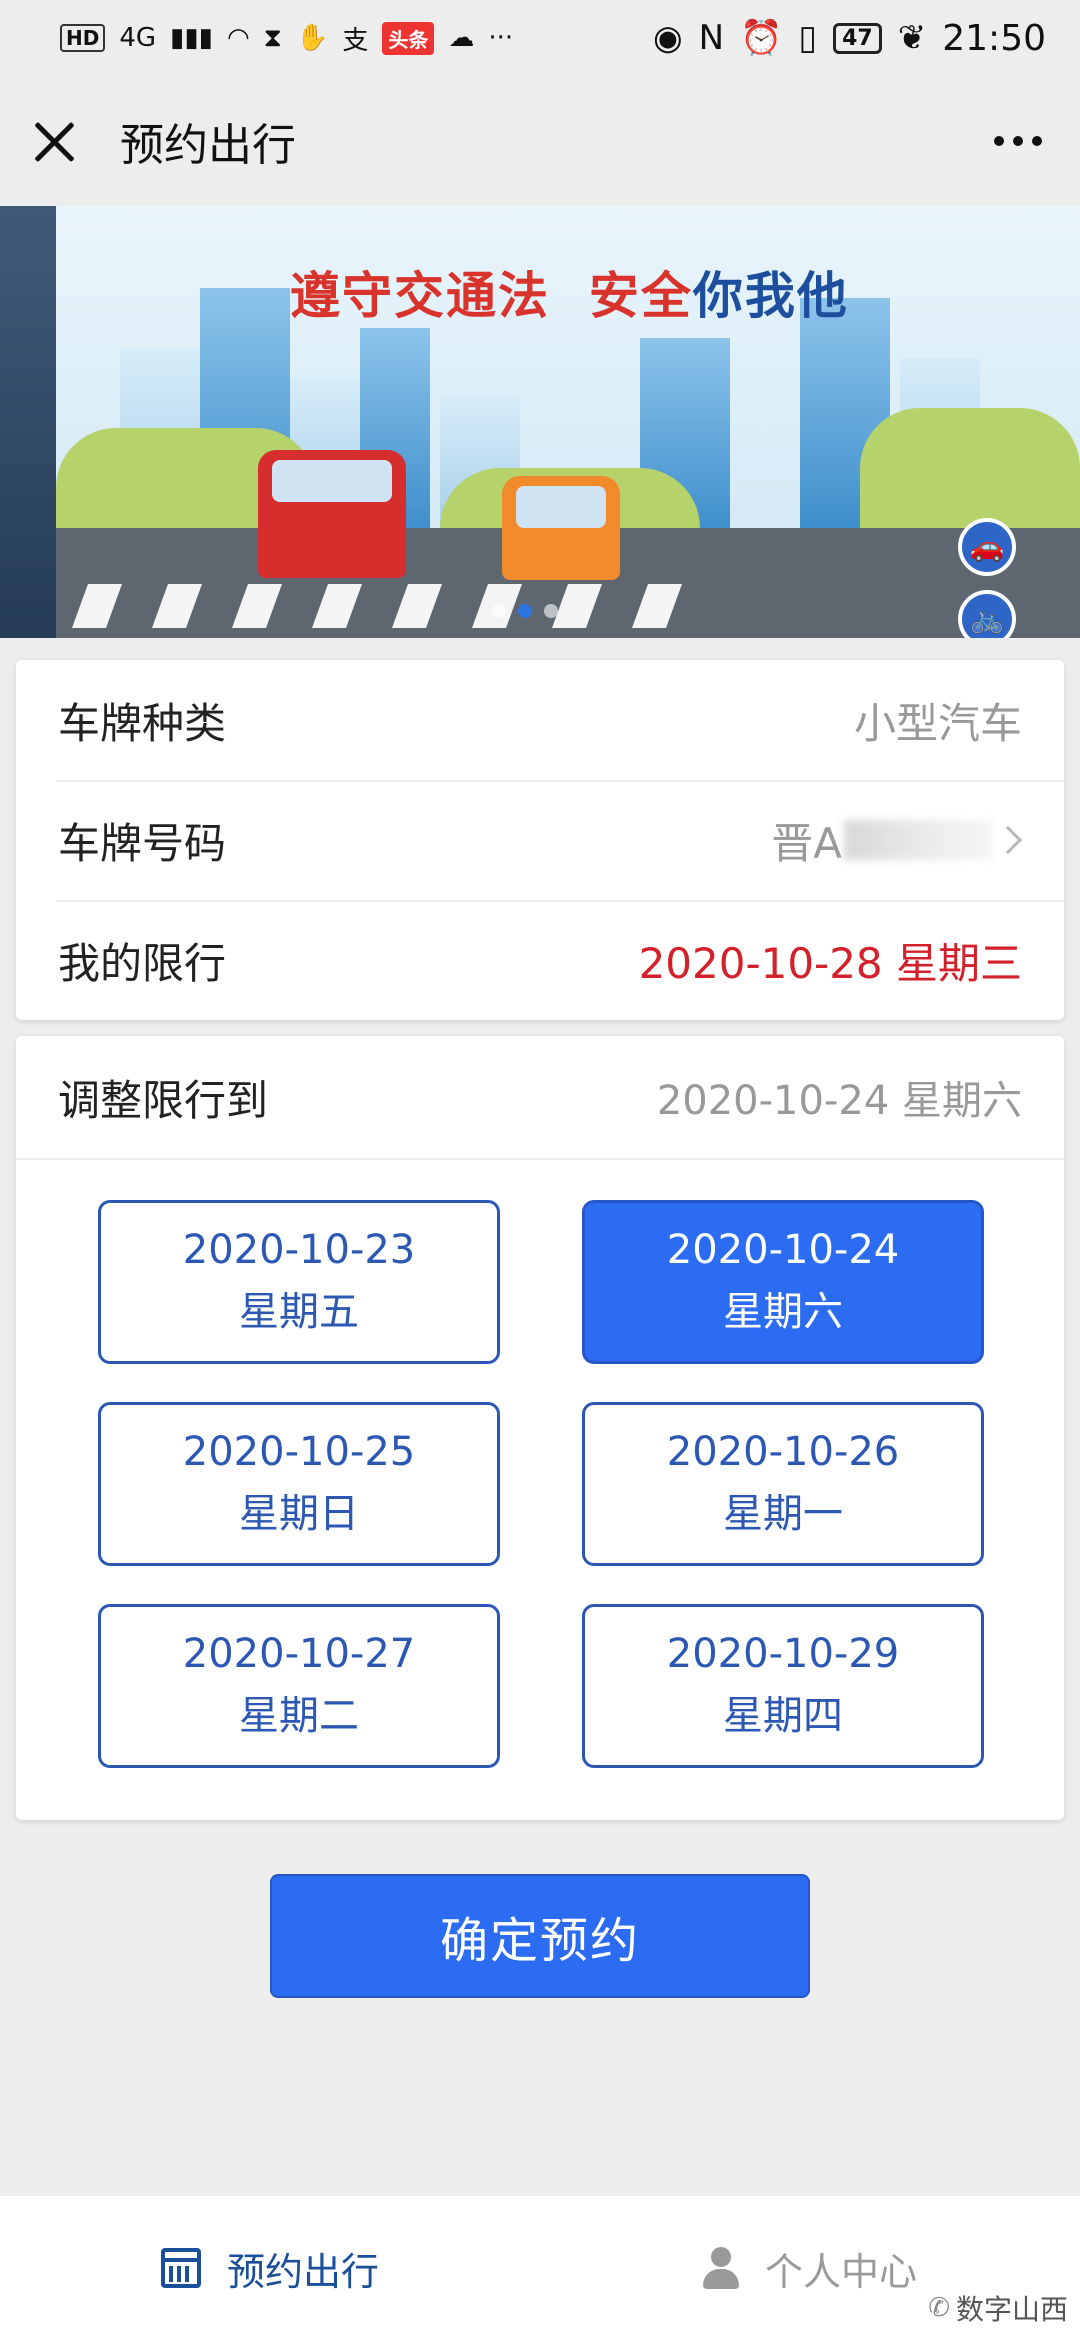 Image resolution: width=1080 pixels, height=2340 pixels. I want to click on date-option-weekday: 星期二, so click(299, 1716).